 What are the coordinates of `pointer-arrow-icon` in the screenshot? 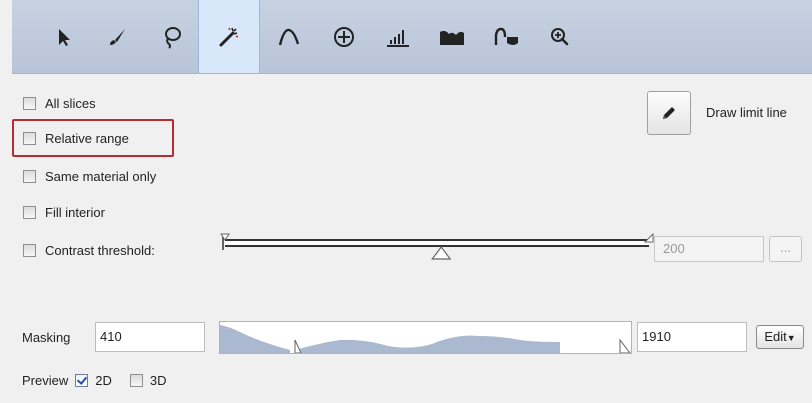 It's located at (64, 37).